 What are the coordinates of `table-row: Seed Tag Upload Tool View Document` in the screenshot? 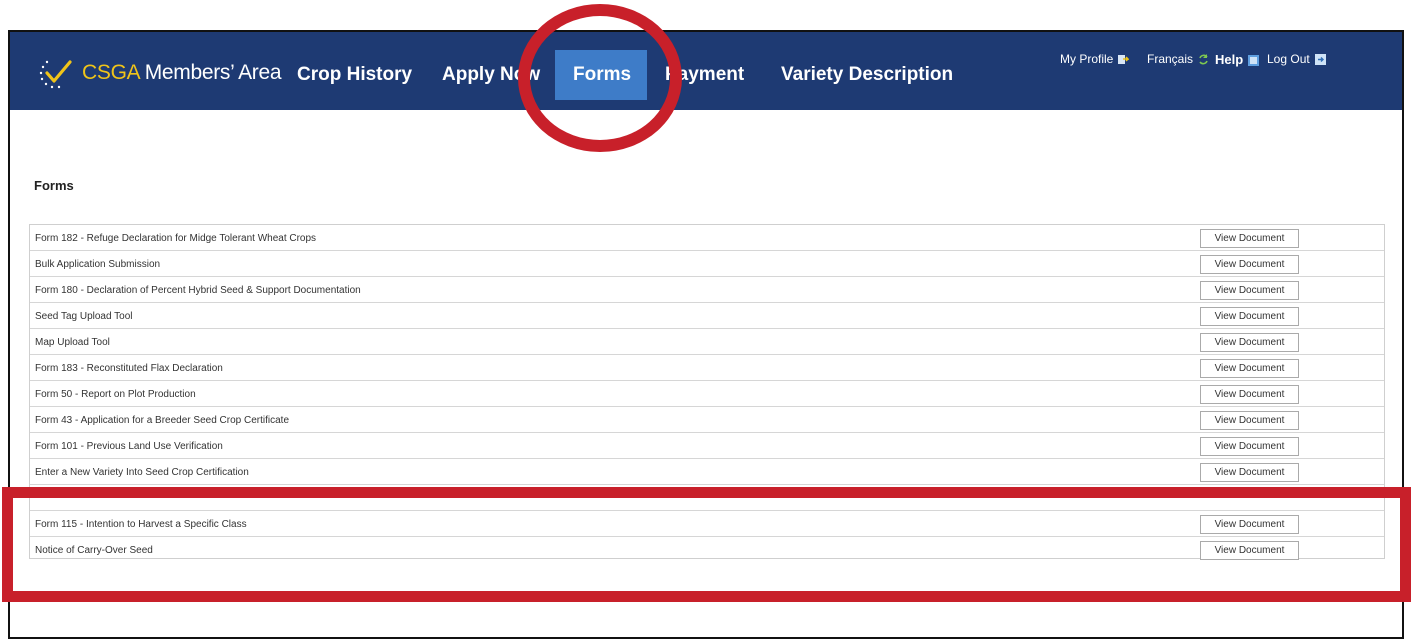 It's located at (707, 316).